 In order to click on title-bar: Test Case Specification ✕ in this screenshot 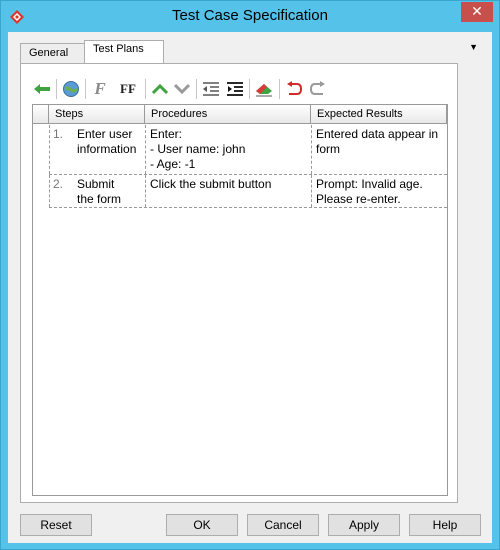, I will do `click(250, 16)`.